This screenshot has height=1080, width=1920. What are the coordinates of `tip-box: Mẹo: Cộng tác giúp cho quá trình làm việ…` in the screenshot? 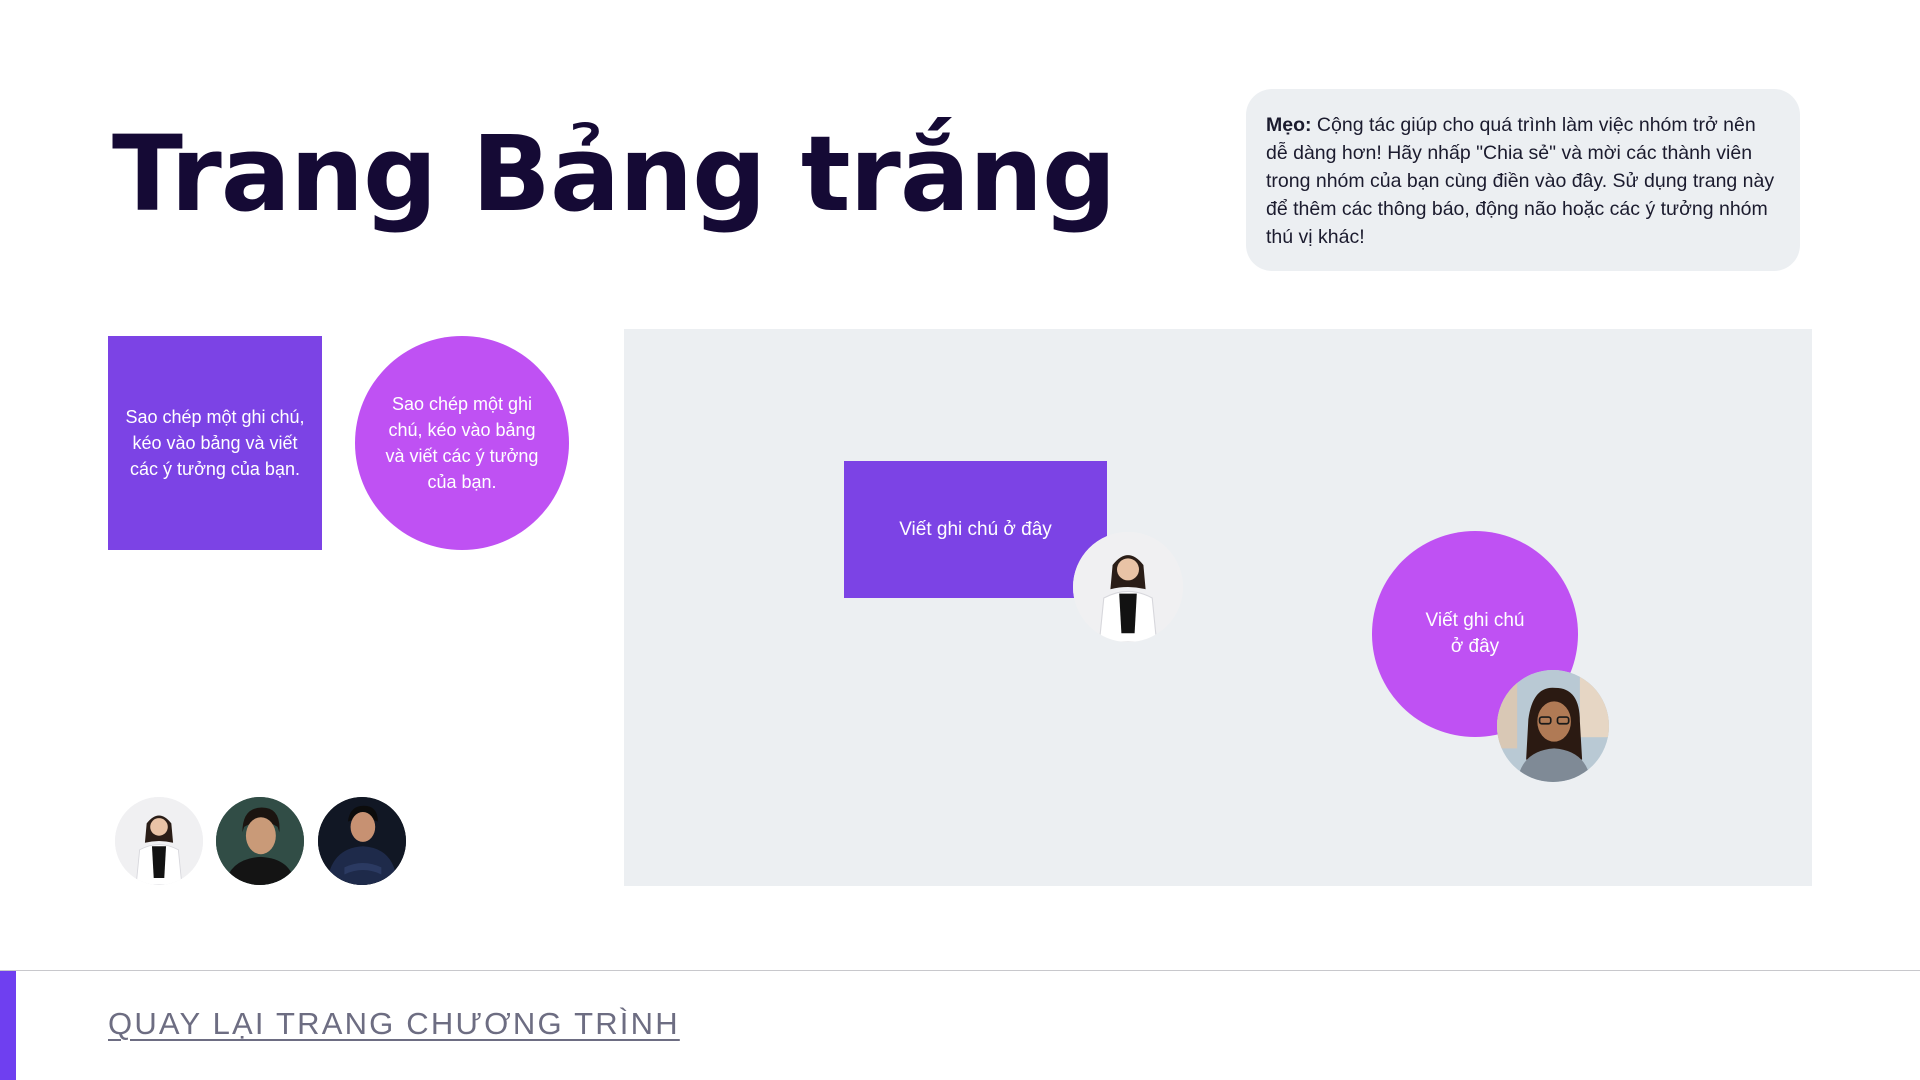 It's located at (1523, 180).